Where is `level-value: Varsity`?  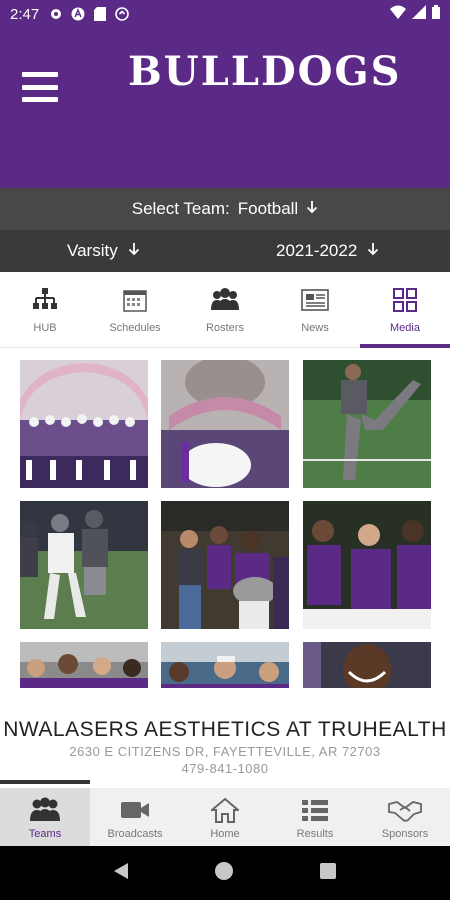 level-value: Varsity is located at coordinates (92, 250).